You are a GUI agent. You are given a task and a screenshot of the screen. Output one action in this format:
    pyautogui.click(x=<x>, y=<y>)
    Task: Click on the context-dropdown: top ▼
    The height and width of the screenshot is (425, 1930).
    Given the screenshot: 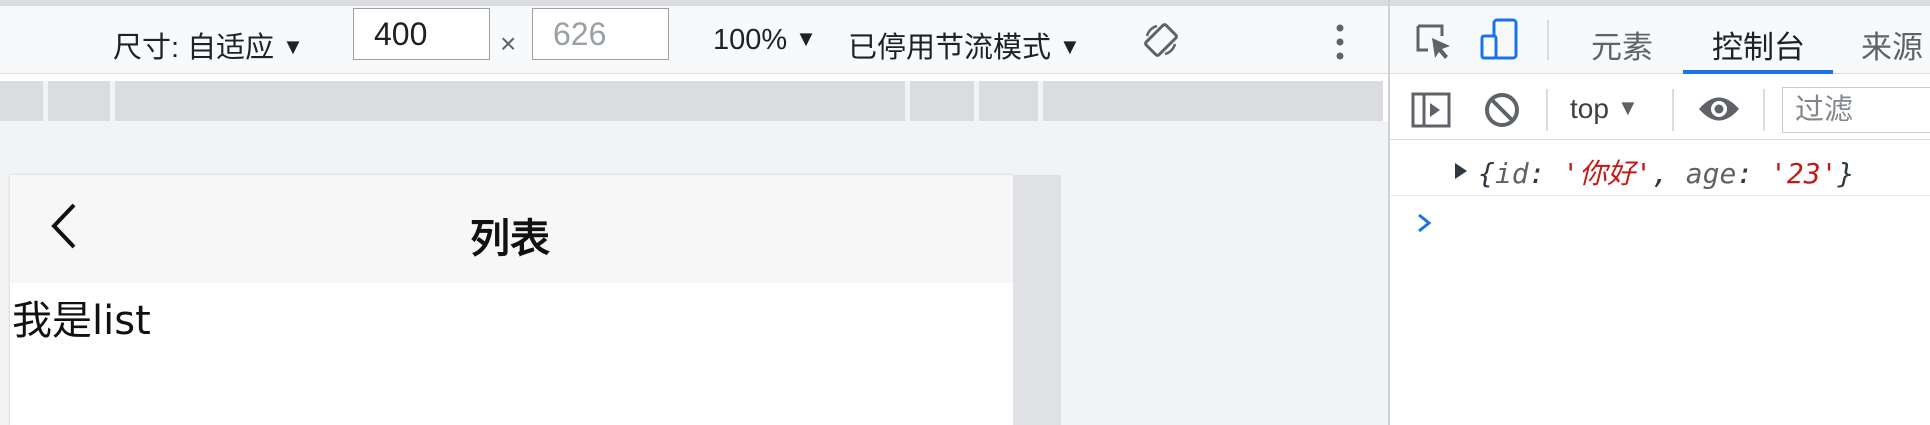 What is the action you would take?
    pyautogui.click(x=1604, y=109)
    